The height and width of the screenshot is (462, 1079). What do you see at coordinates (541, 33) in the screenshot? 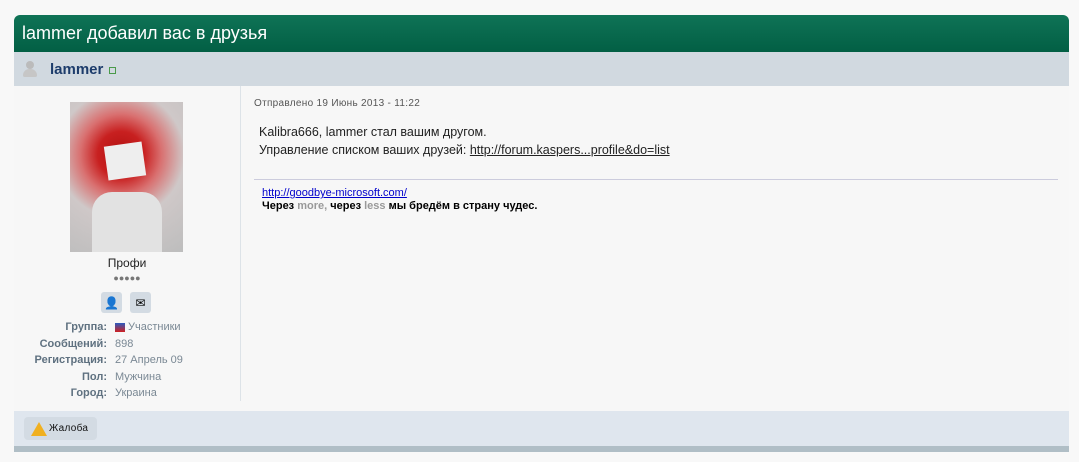
I see `page-title: lammer добавил вас в друзья` at bounding box center [541, 33].